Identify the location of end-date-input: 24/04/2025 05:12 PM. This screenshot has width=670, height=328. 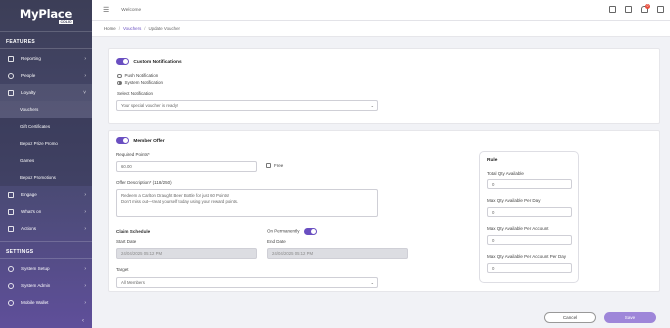
(337, 253).